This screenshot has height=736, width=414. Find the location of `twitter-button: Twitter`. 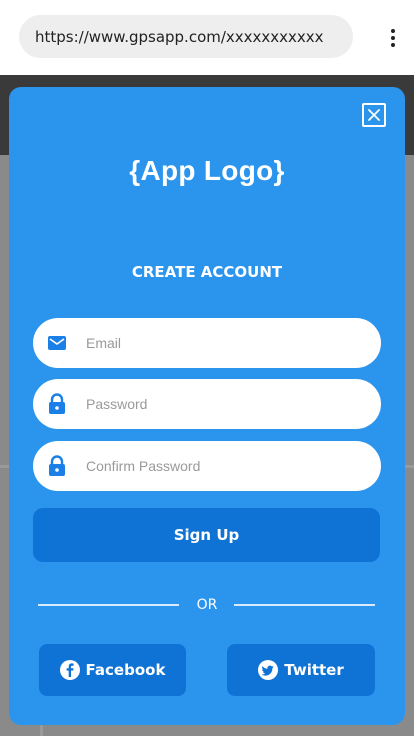

twitter-button: Twitter is located at coordinates (301, 670).